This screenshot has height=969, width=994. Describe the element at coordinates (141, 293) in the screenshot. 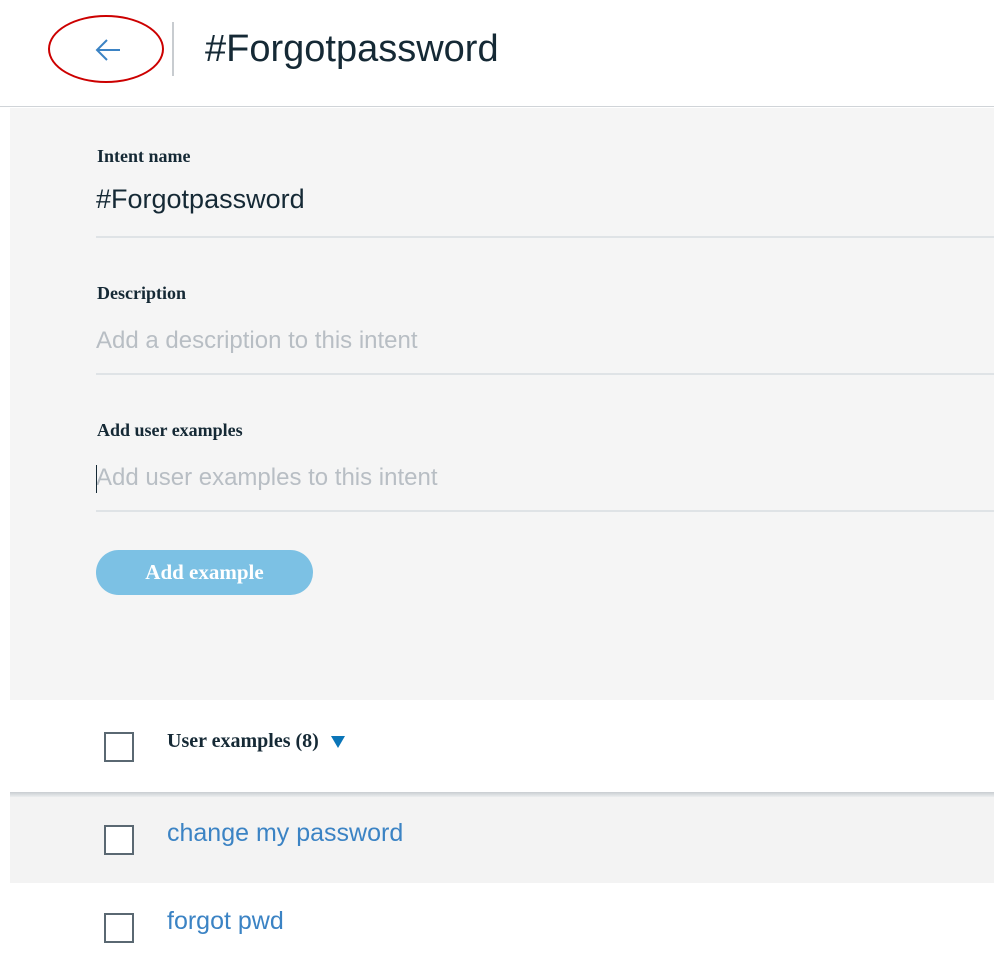

I see `description-label: Description` at that location.